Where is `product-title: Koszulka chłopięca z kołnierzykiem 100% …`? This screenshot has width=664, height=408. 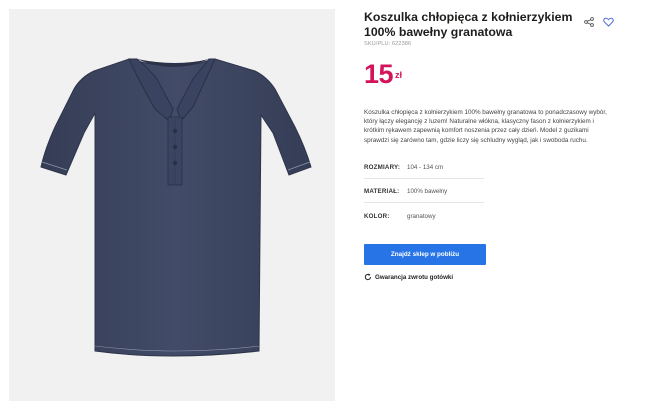 product-title: Koszulka chłopięca z kołnierzykiem 100% … is located at coordinates (468, 24).